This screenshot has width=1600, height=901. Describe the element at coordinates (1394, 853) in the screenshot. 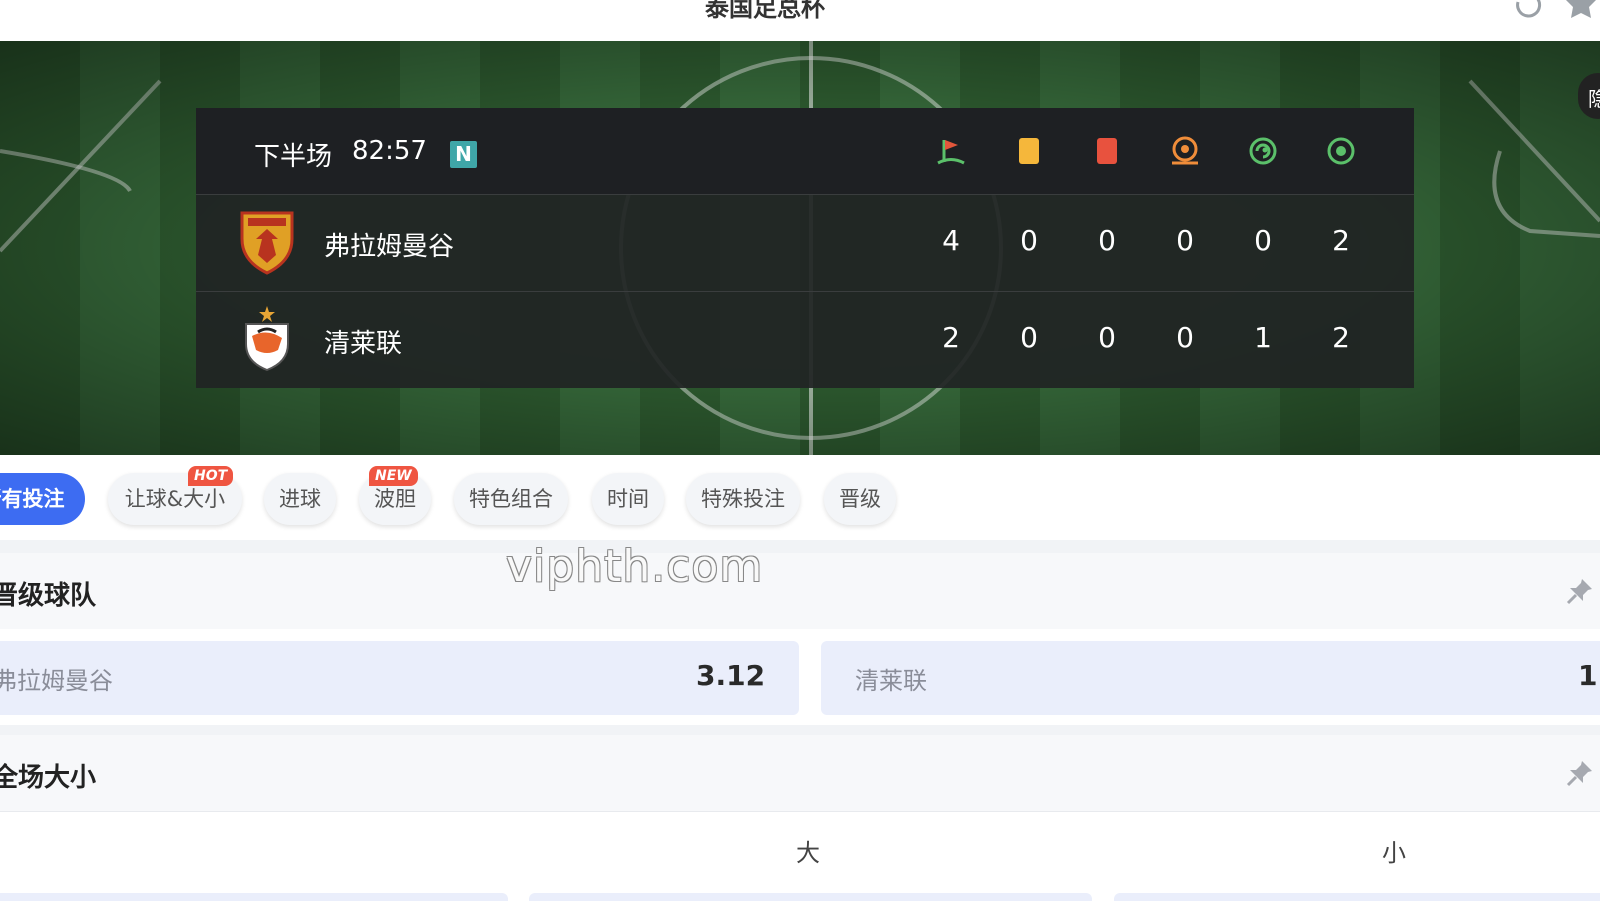

I see `column-under: 小` at that location.